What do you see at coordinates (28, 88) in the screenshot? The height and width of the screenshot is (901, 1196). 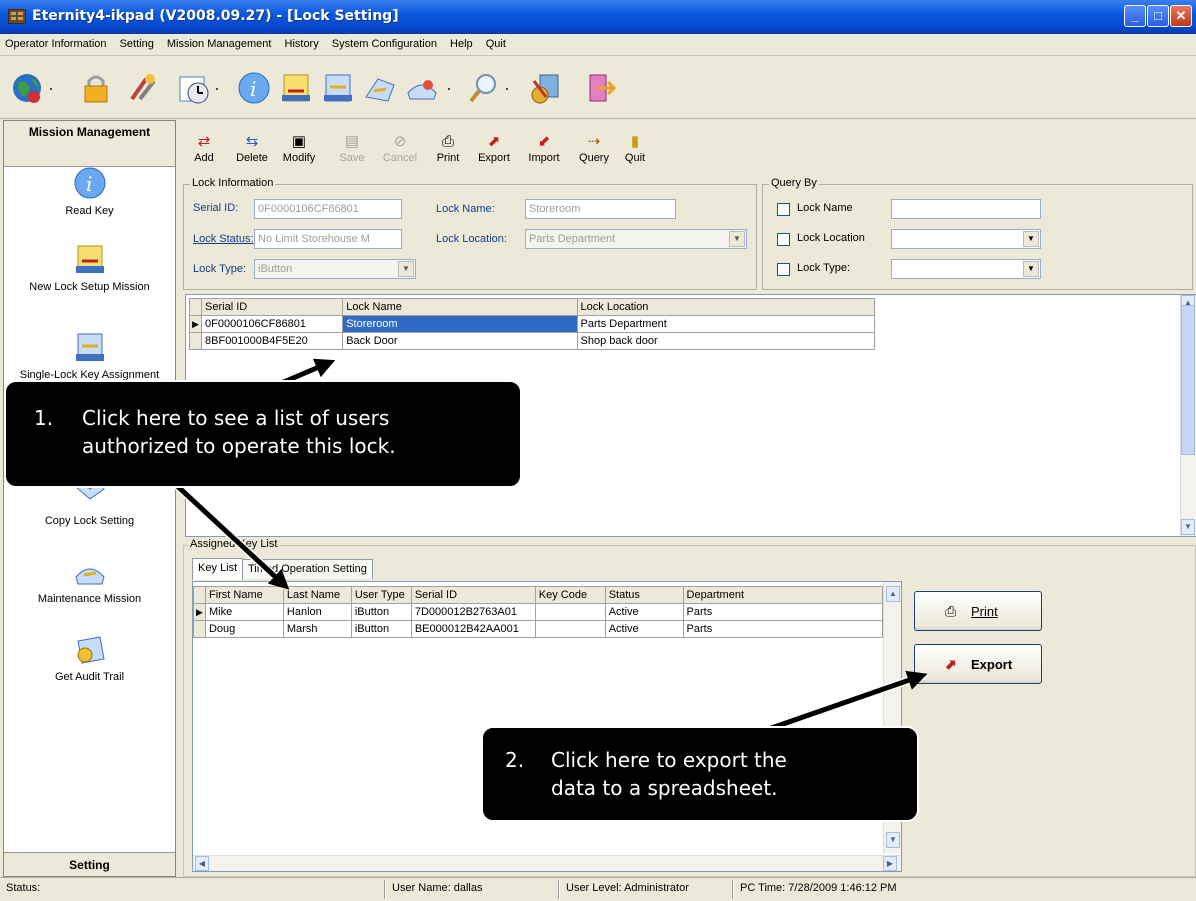 I see `operator-globe-icon` at bounding box center [28, 88].